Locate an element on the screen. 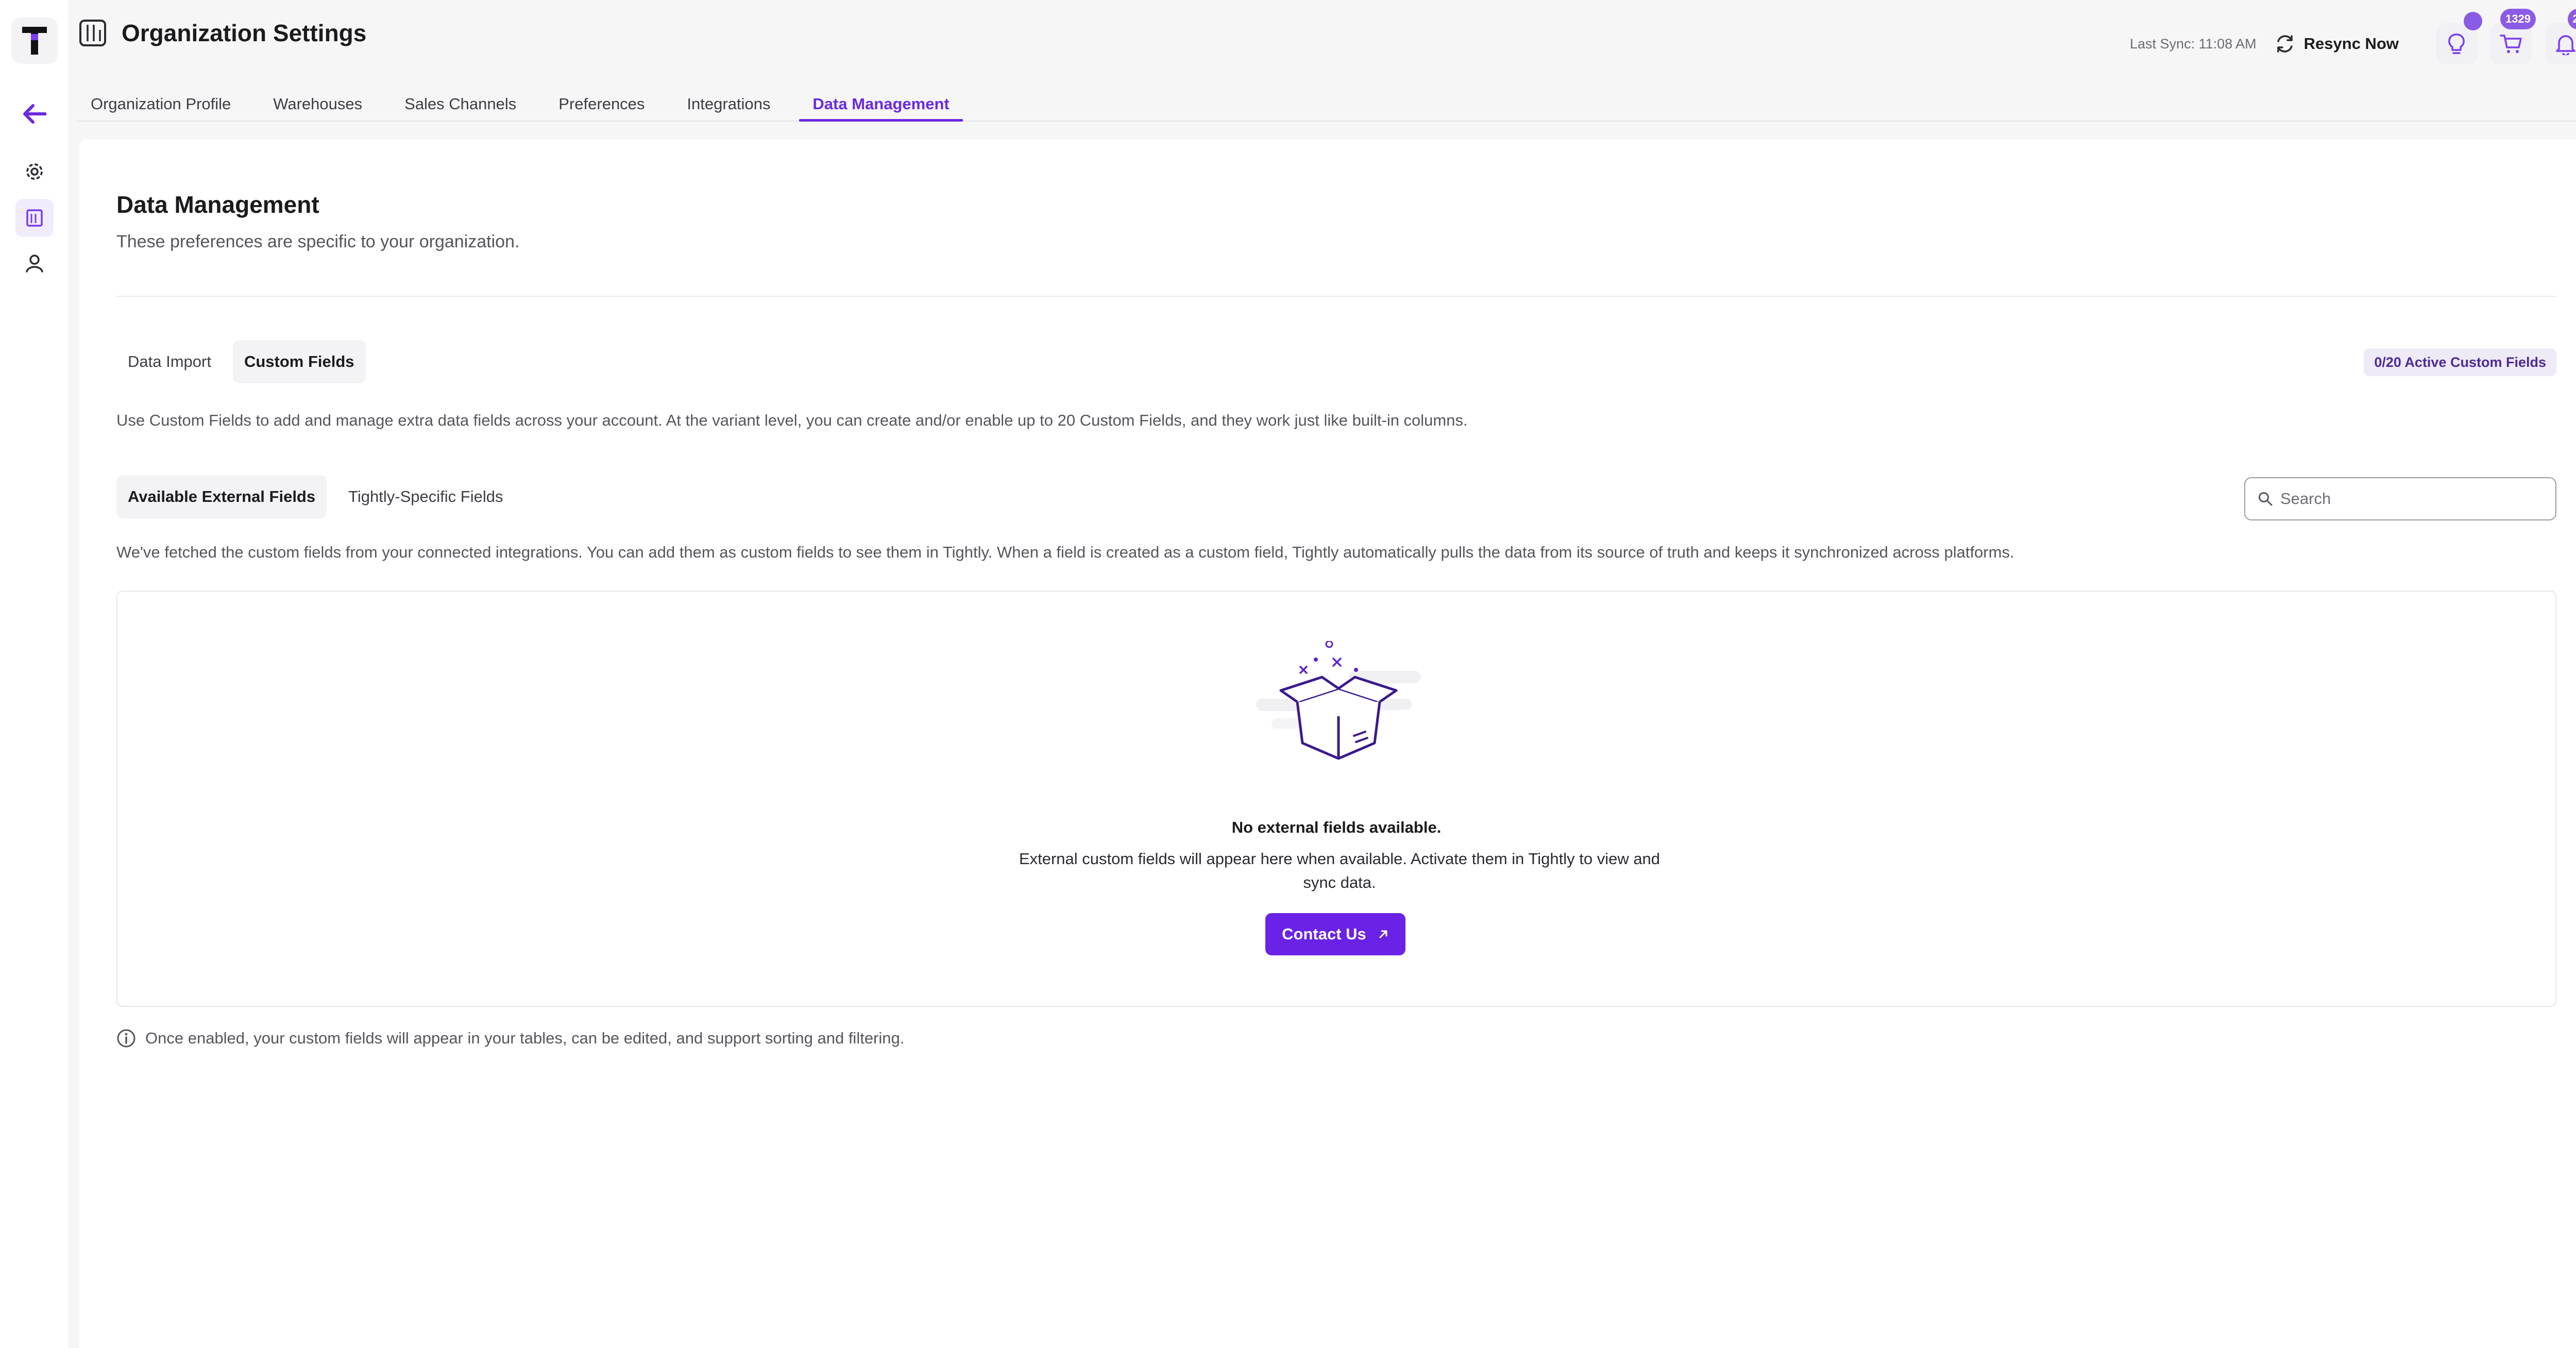  refresh-icon is located at coordinates (2285, 44).